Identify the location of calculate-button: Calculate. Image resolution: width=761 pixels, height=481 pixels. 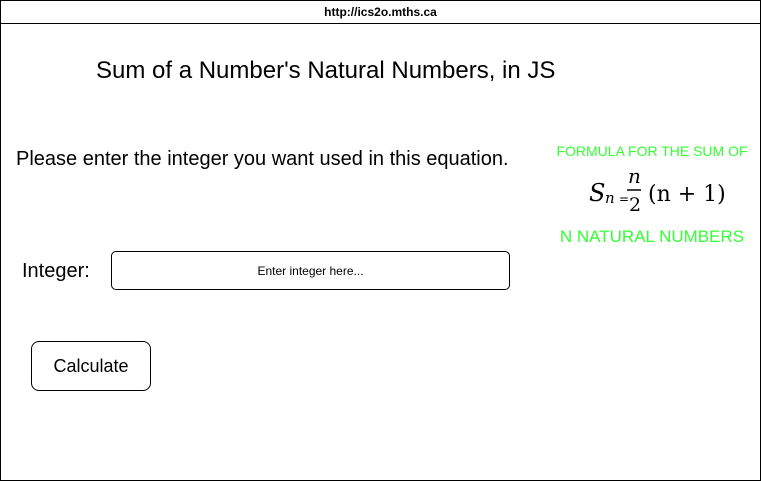
(91, 366).